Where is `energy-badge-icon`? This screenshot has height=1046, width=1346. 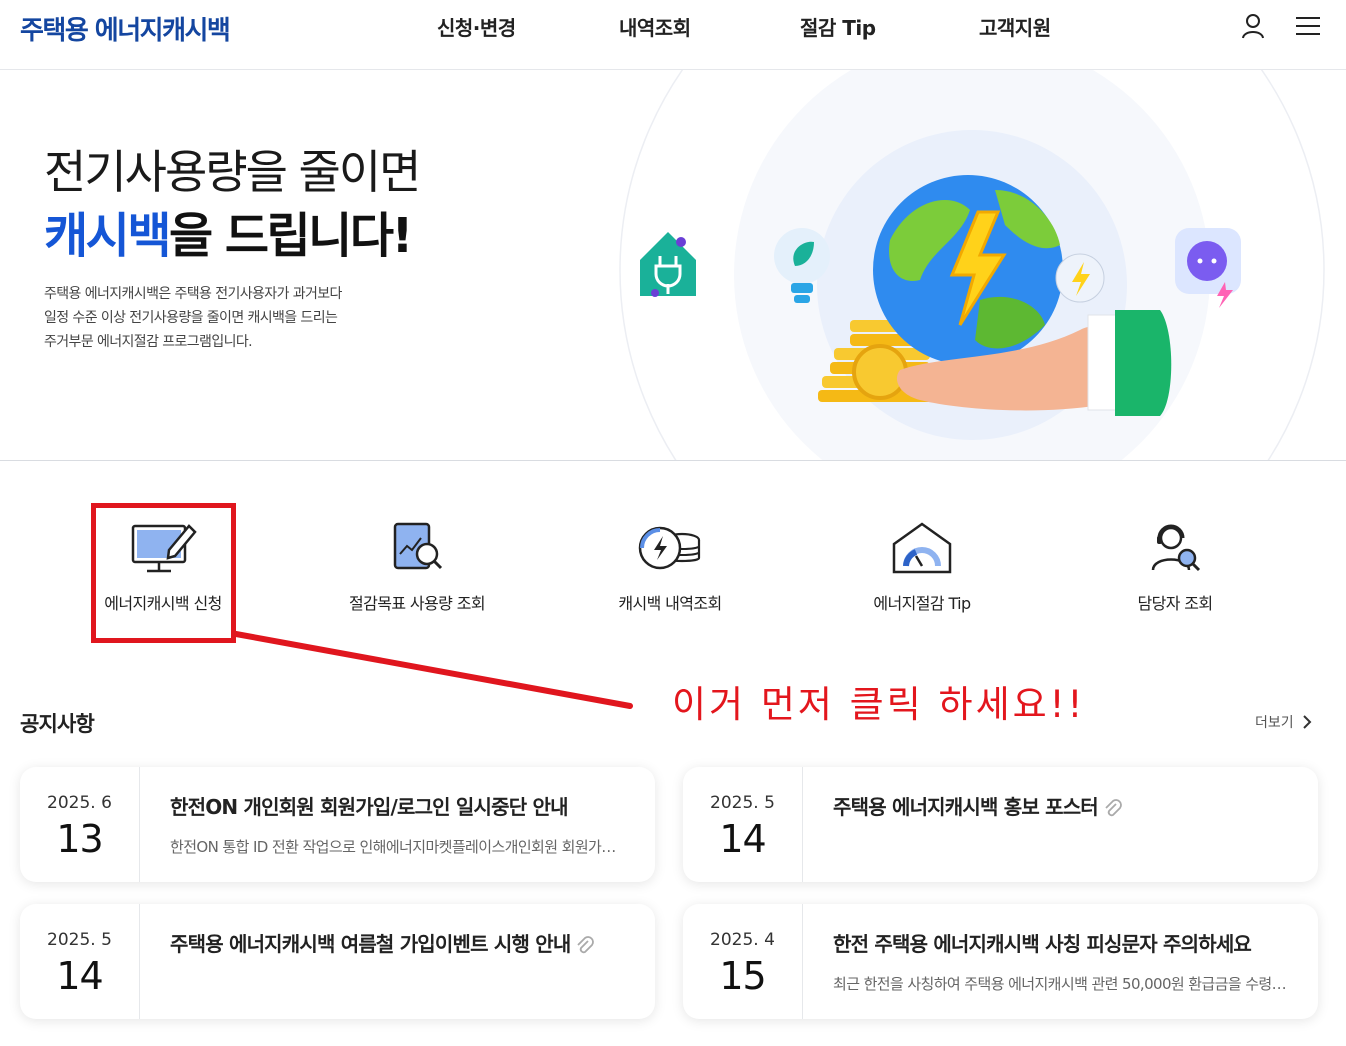 energy-badge-icon is located at coordinates (1080, 278).